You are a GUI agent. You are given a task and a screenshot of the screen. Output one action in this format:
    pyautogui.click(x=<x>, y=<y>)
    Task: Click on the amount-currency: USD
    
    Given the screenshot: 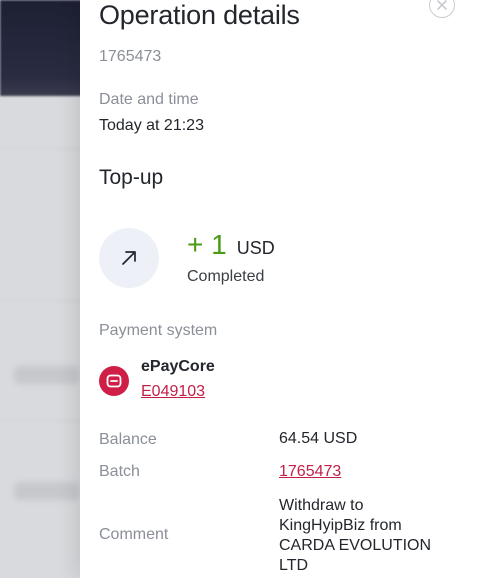 What is the action you would take?
    pyautogui.click(x=255, y=248)
    